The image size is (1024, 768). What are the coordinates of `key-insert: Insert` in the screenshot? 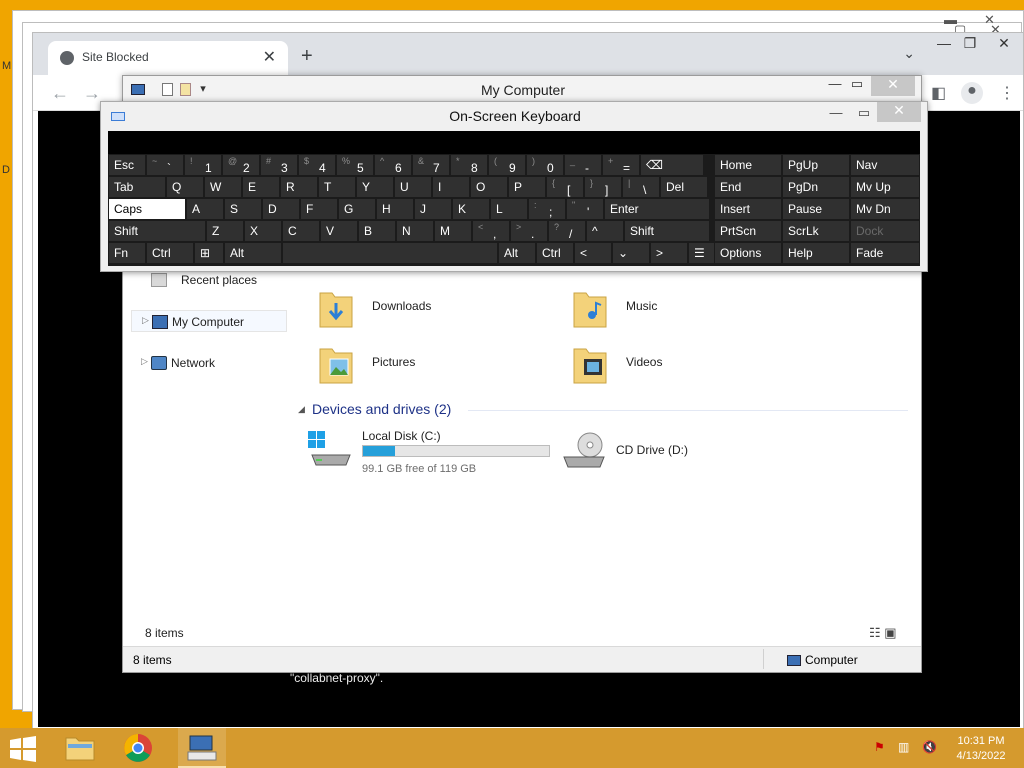 It's located at (748, 209).